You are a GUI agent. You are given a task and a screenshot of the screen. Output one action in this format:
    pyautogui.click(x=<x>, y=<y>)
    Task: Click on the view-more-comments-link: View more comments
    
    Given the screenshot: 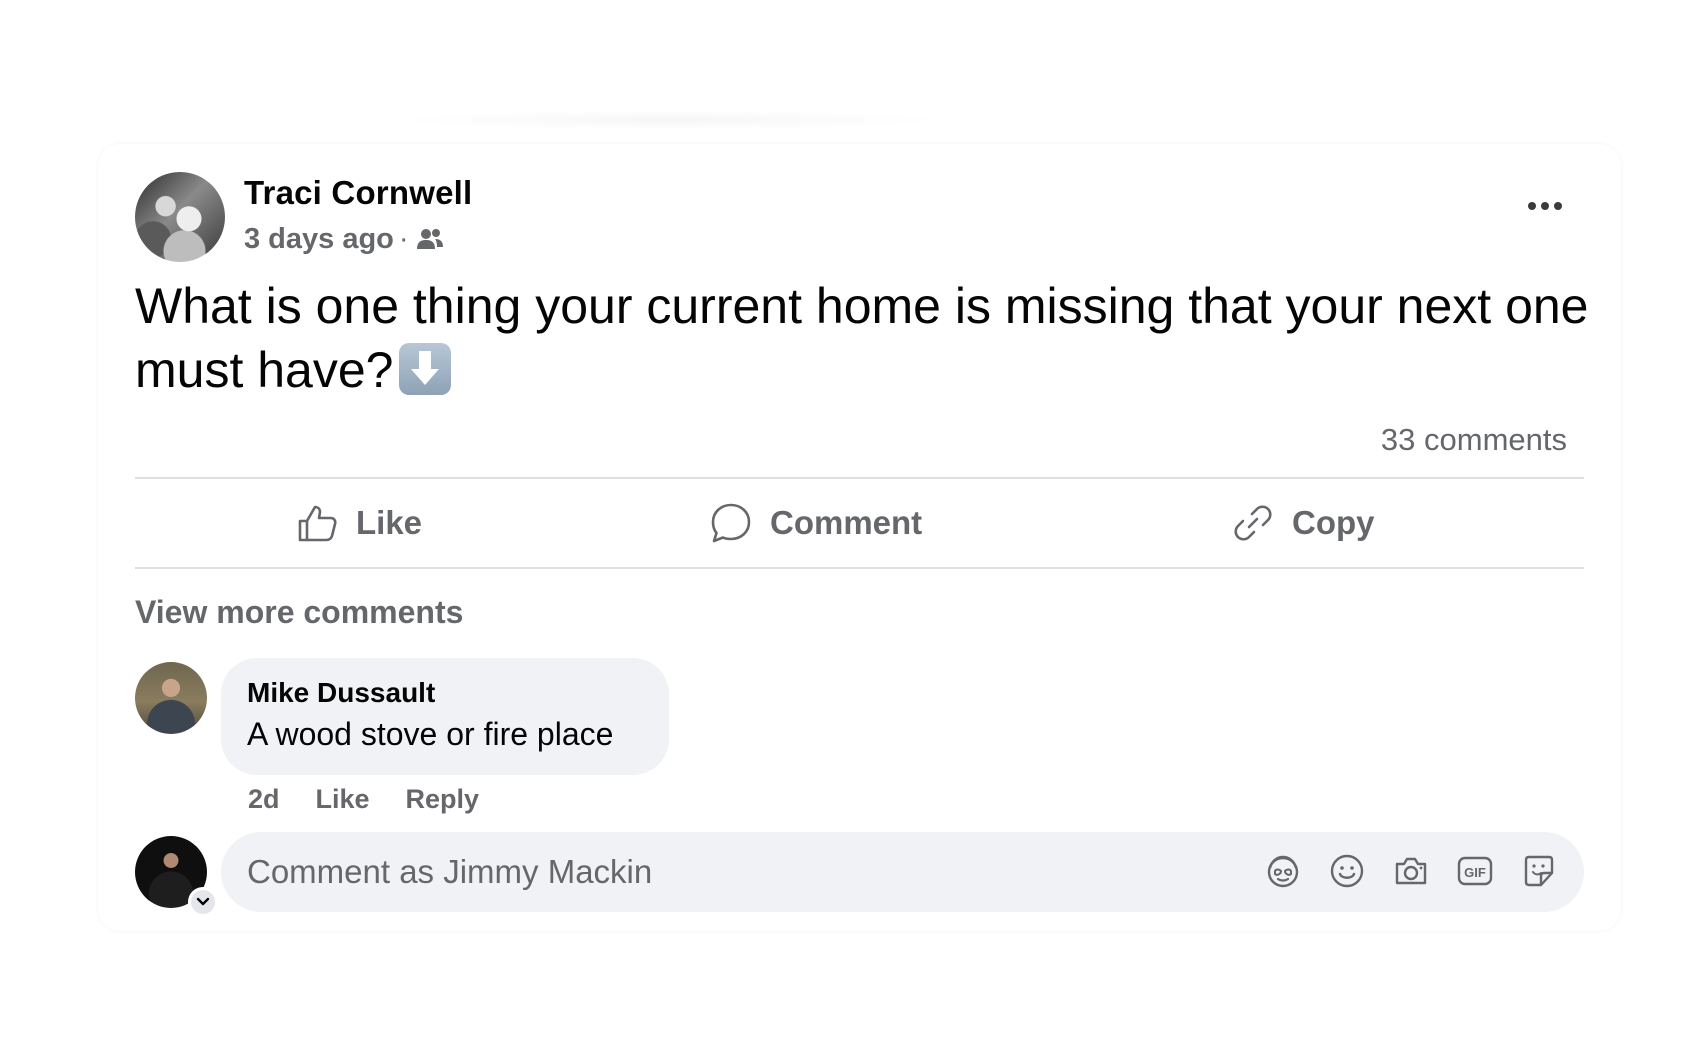 What is the action you would take?
    pyautogui.click(x=299, y=612)
    